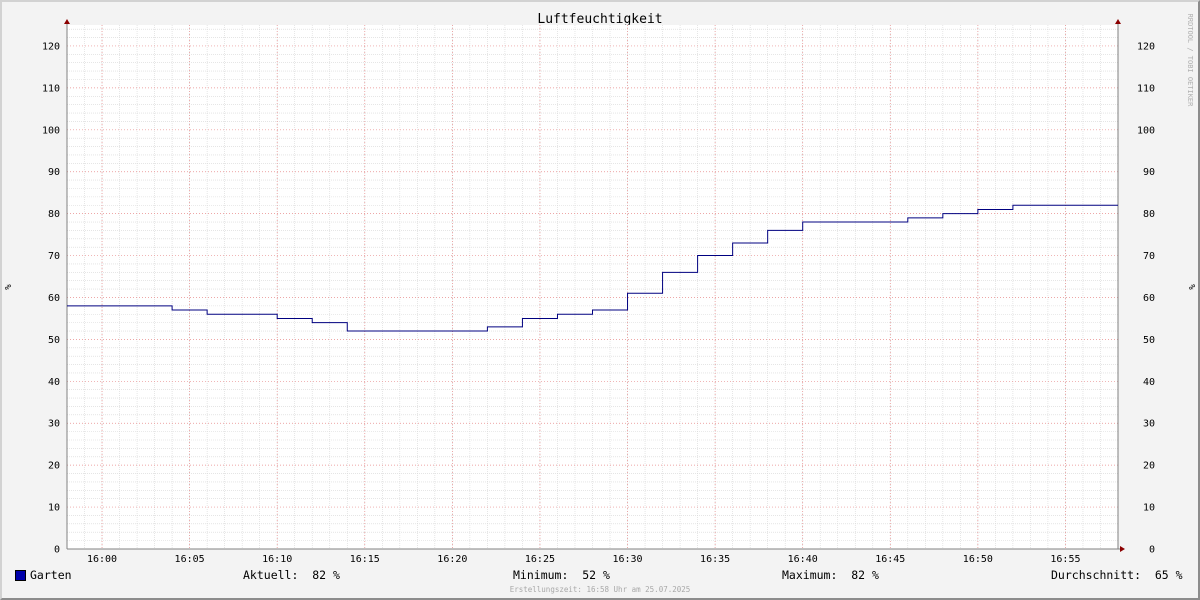 The width and height of the screenshot is (1200, 600). I want to click on y-tick-label-right: 0, so click(1152, 550).